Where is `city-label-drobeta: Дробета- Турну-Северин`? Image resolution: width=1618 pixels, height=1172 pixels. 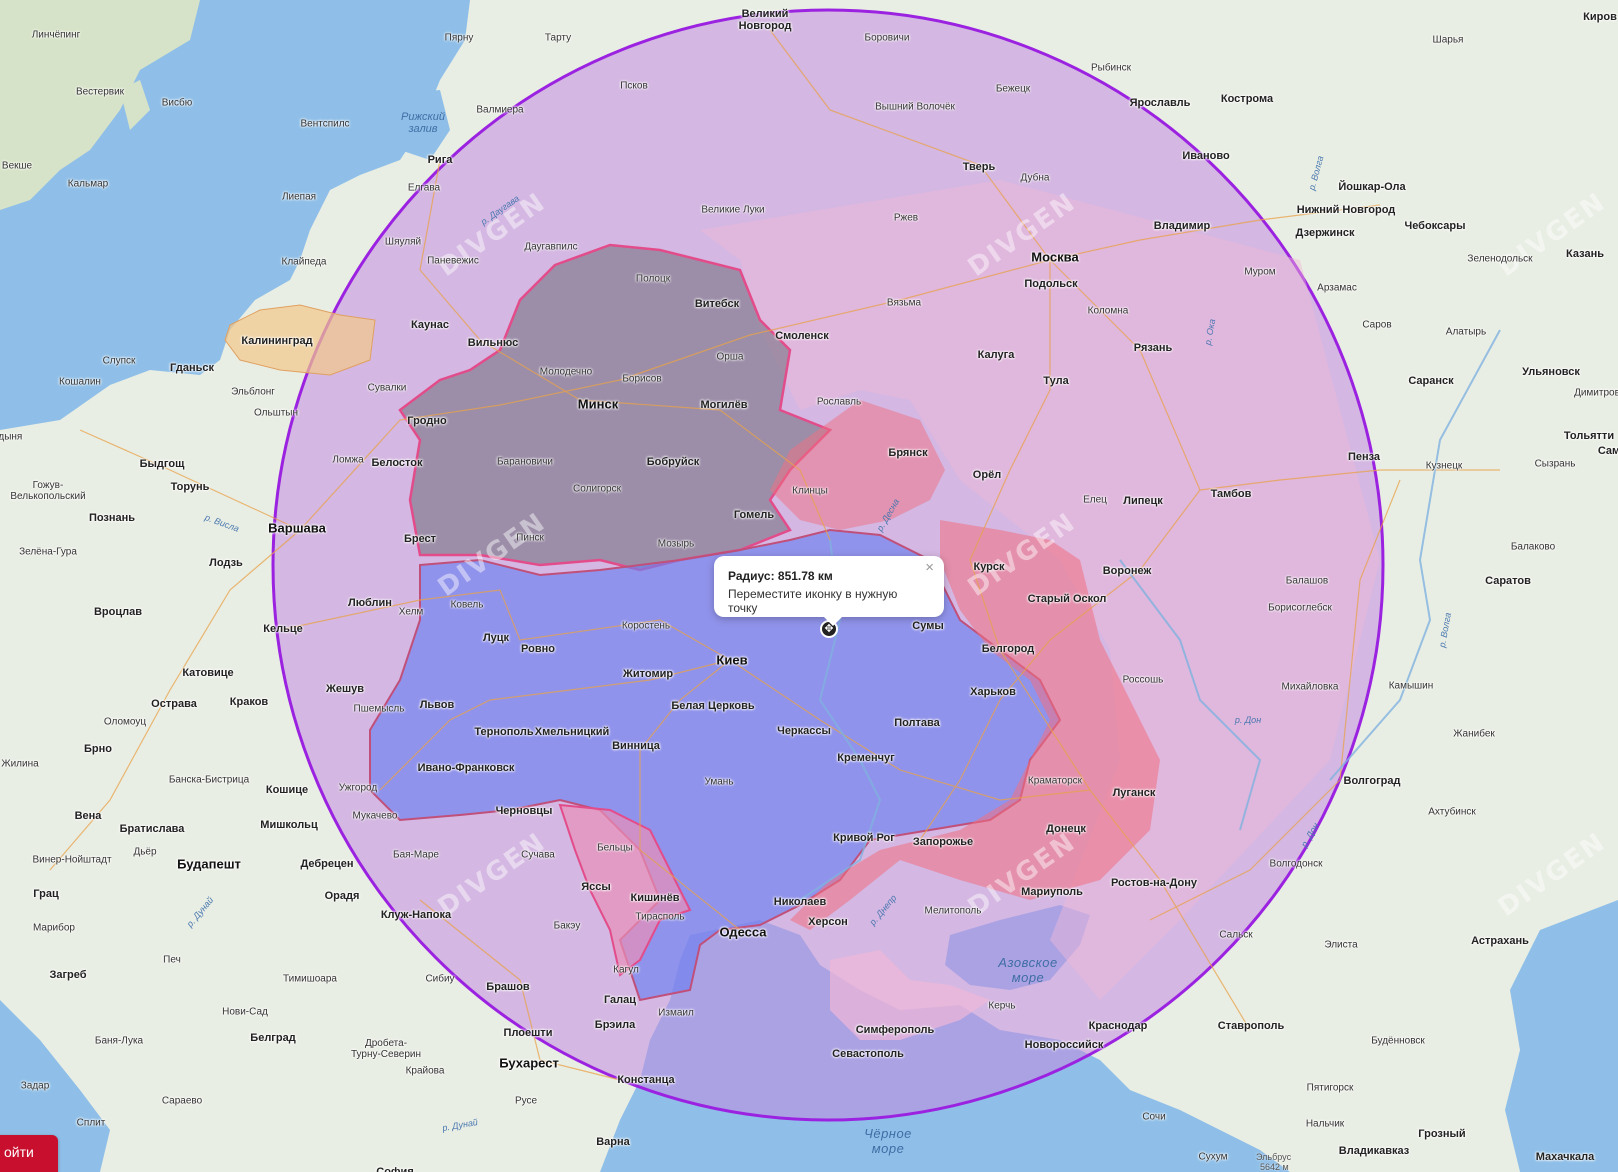 city-label-drobeta: Дробета- Турну-Северин is located at coordinates (386, 1049).